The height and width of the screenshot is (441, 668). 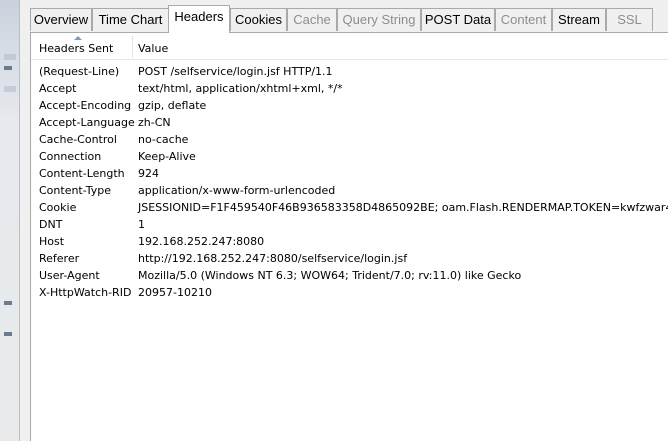 I want to click on header-value-cell: 20957-10210, so click(x=175, y=292).